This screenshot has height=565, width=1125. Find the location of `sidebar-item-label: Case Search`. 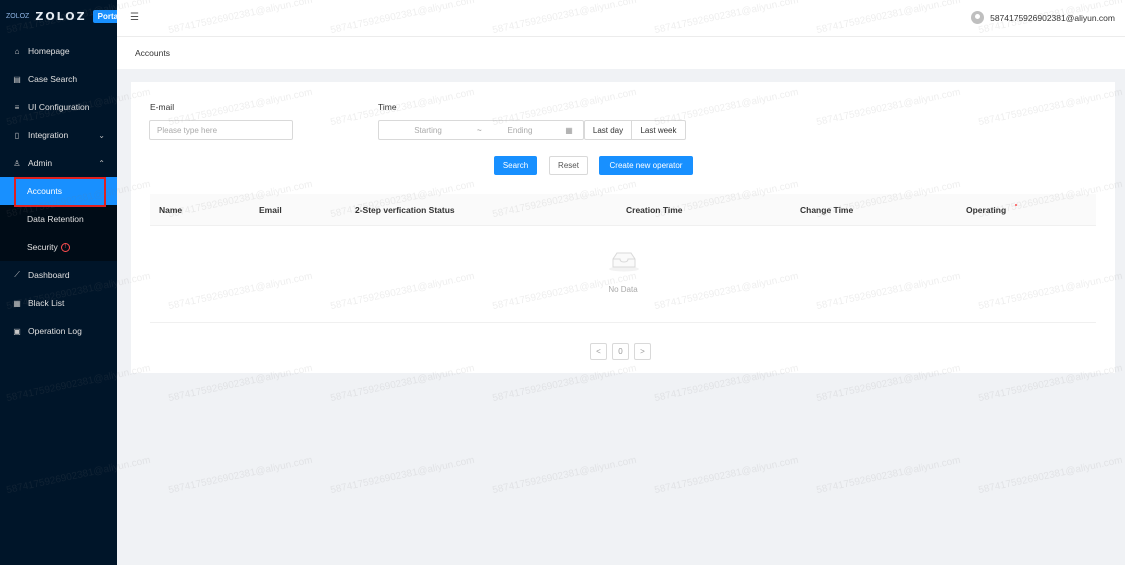

sidebar-item-label: Case Search is located at coordinates (53, 79).